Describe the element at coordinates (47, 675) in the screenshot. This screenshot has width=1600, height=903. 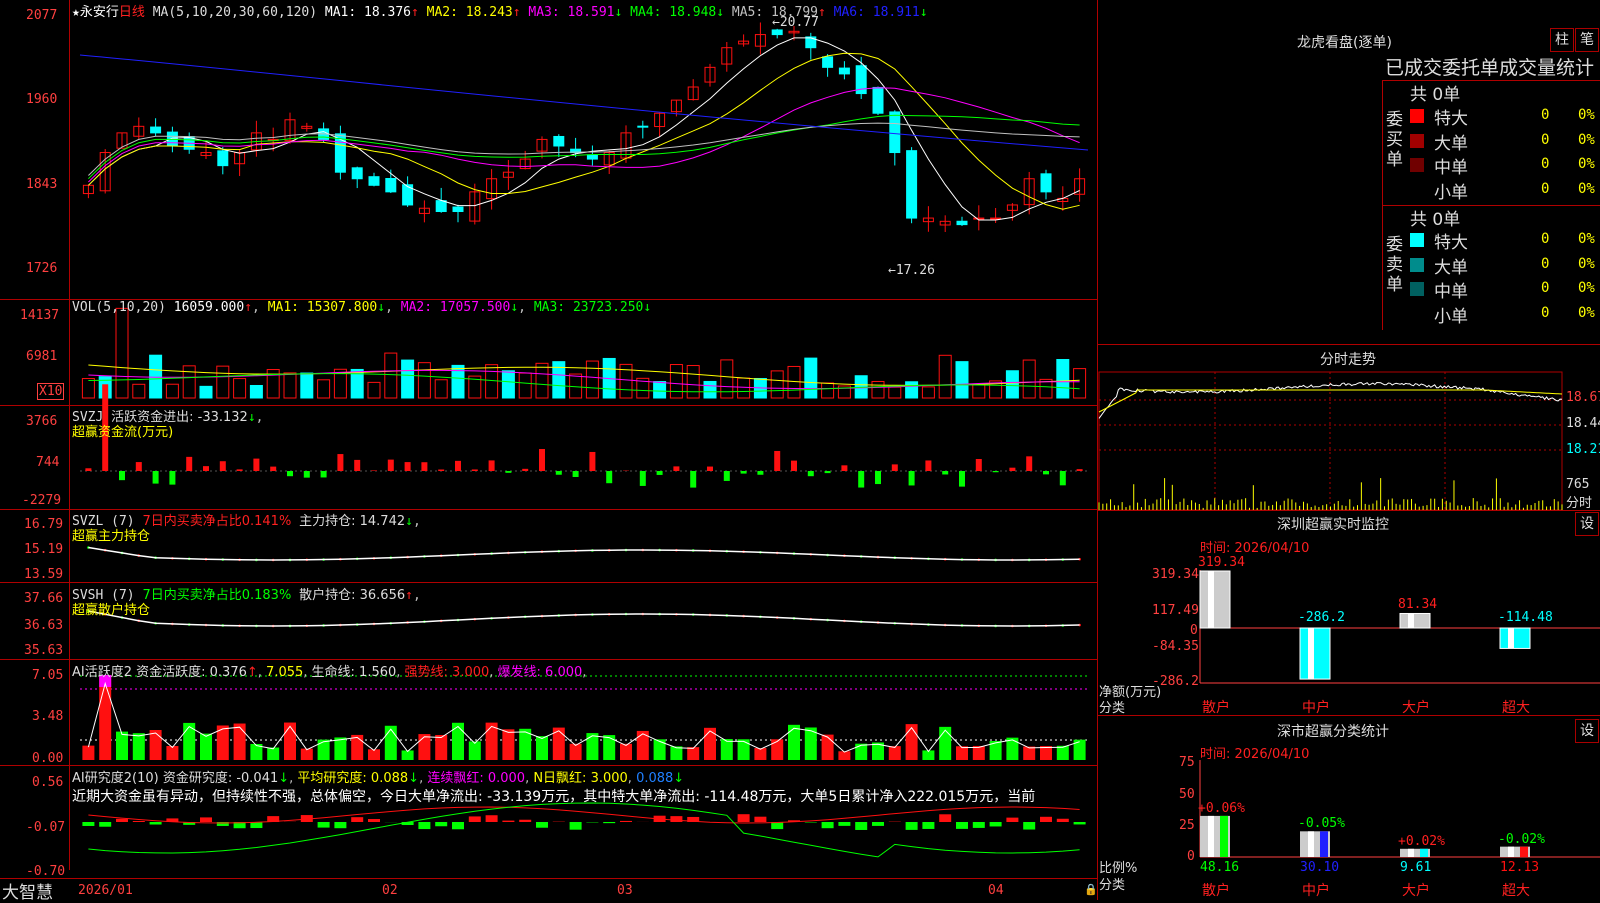
I see `ai-active-ytick: 7.05` at that location.